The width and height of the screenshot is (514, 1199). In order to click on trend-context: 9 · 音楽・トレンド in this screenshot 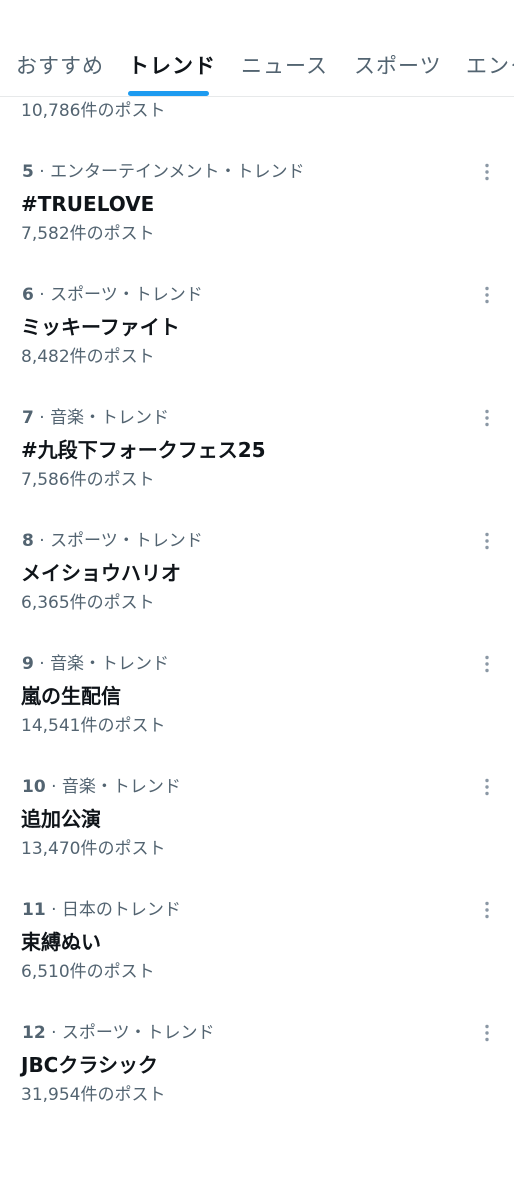, I will do `click(95, 664)`.